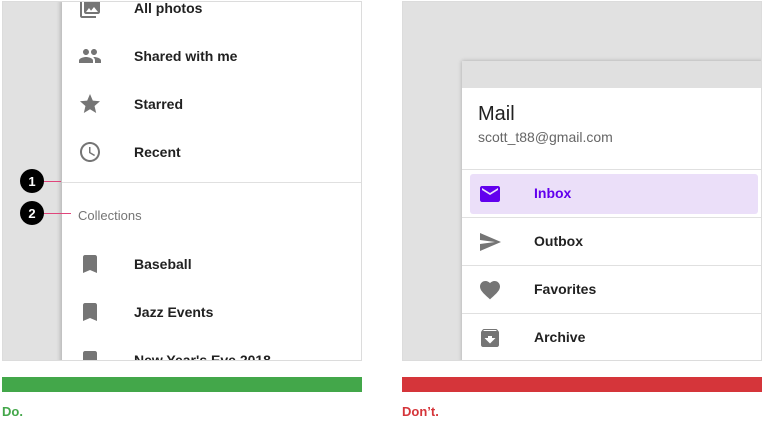 Image resolution: width=763 pixels, height=421 pixels. I want to click on drawer-top-bar, so click(611, 74).